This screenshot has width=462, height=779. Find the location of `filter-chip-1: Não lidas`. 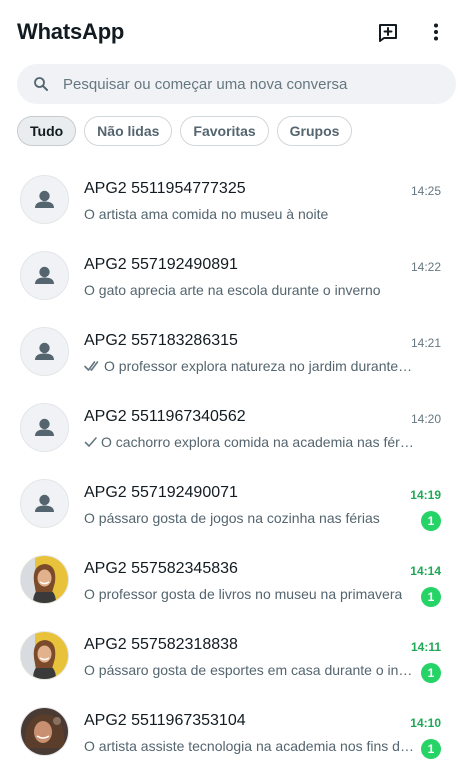

filter-chip-1: Não lidas is located at coordinates (128, 131).